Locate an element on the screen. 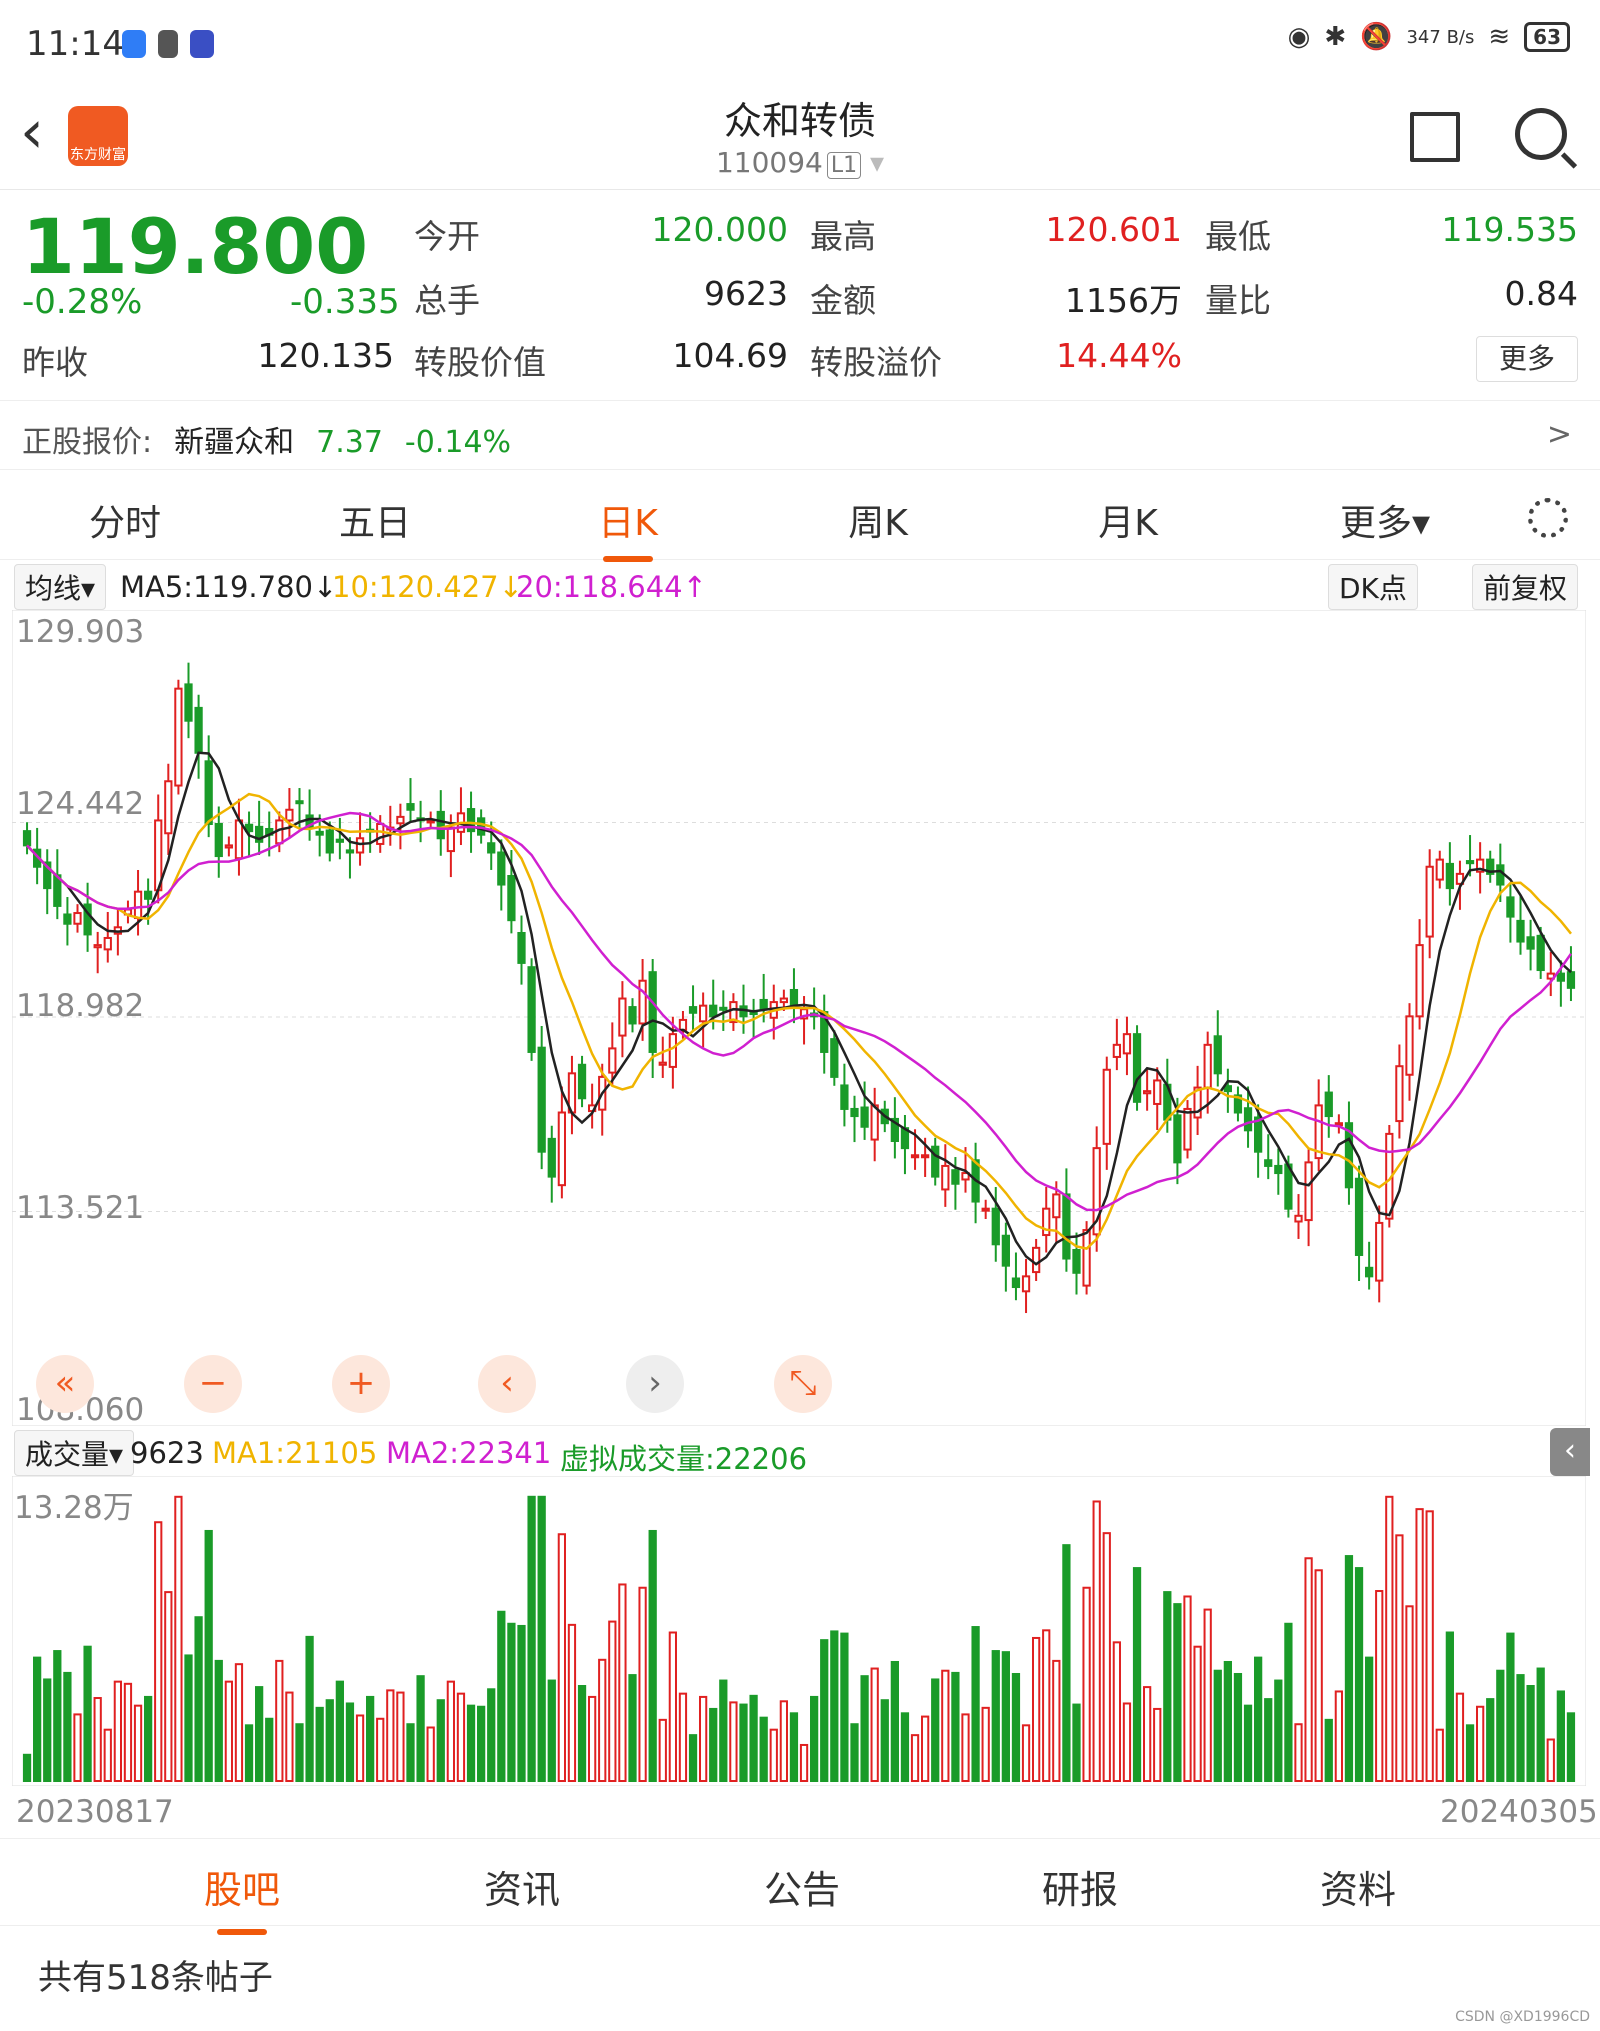 This screenshot has width=1600, height=2031. search-icon is located at coordinates (1541, 134).